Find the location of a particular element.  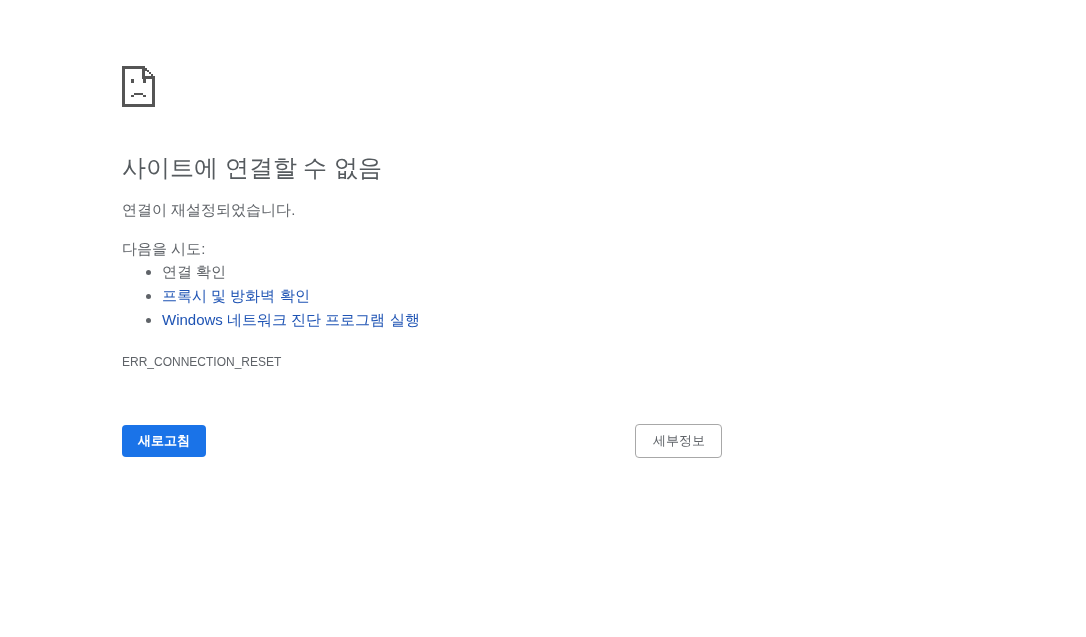

error-code: ERR_CONNECTION_RESET is located at coordinates (202, 362).